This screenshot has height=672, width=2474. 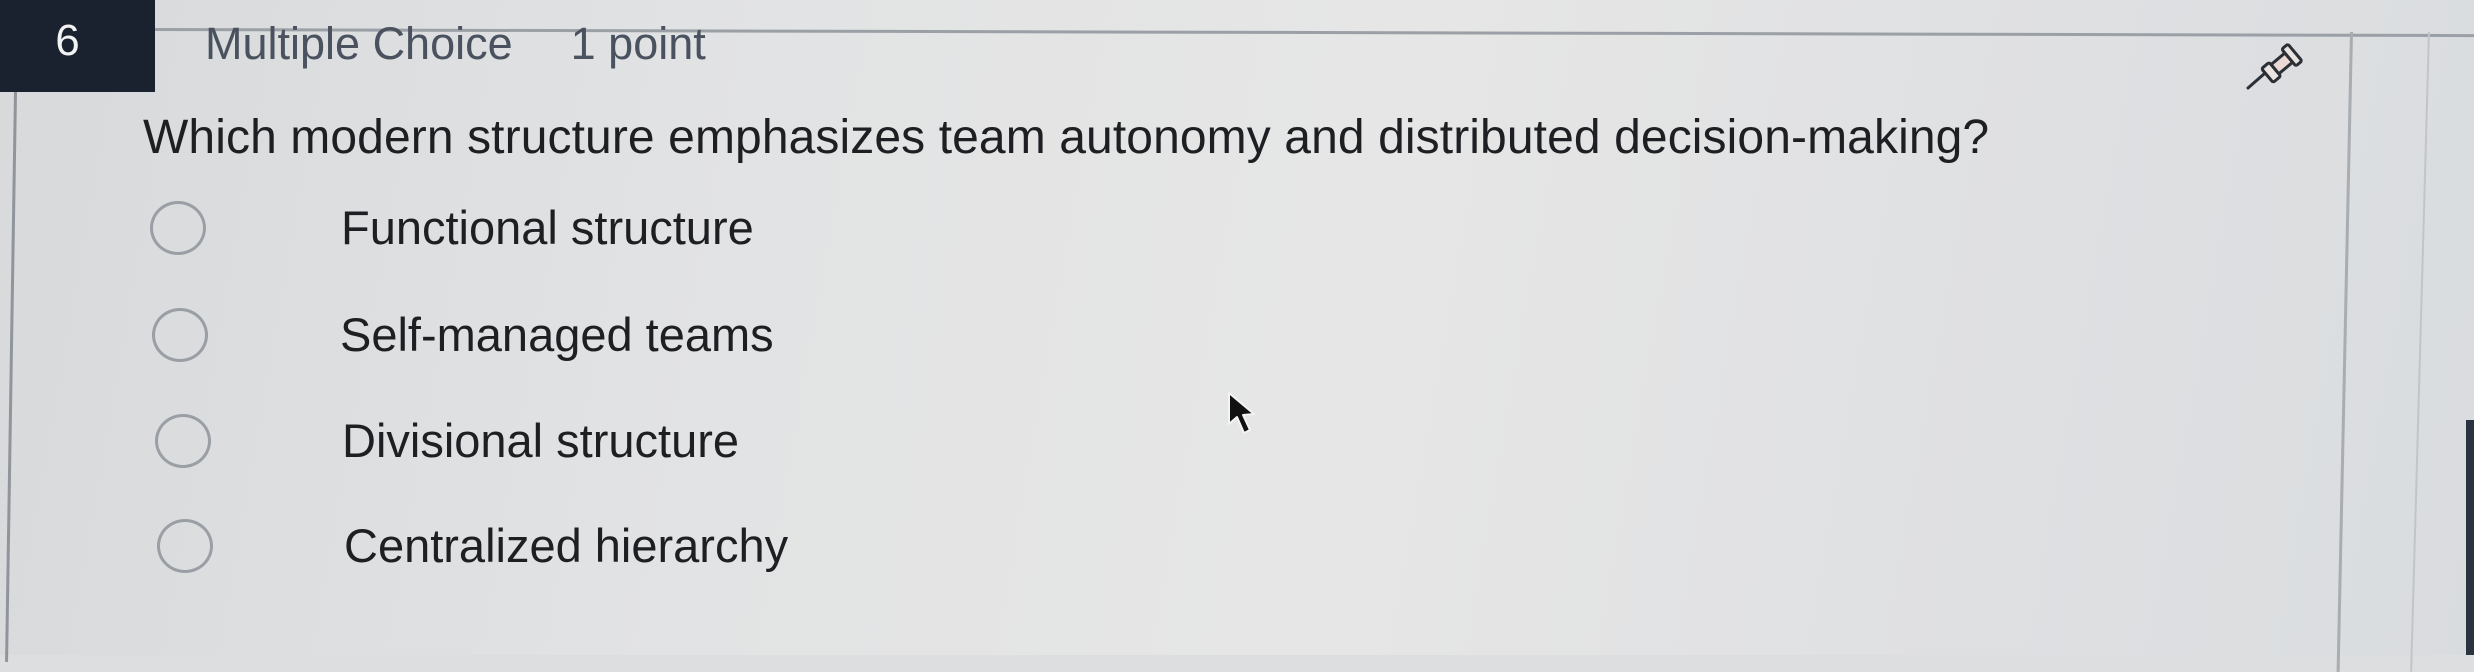 I want to click on option-label: Self-managed teams, so click(x=557, y=334).